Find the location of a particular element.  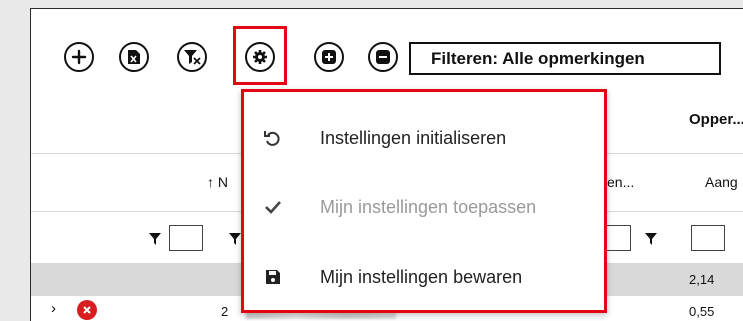

expand-all-button is located at coordinates (329, 57).